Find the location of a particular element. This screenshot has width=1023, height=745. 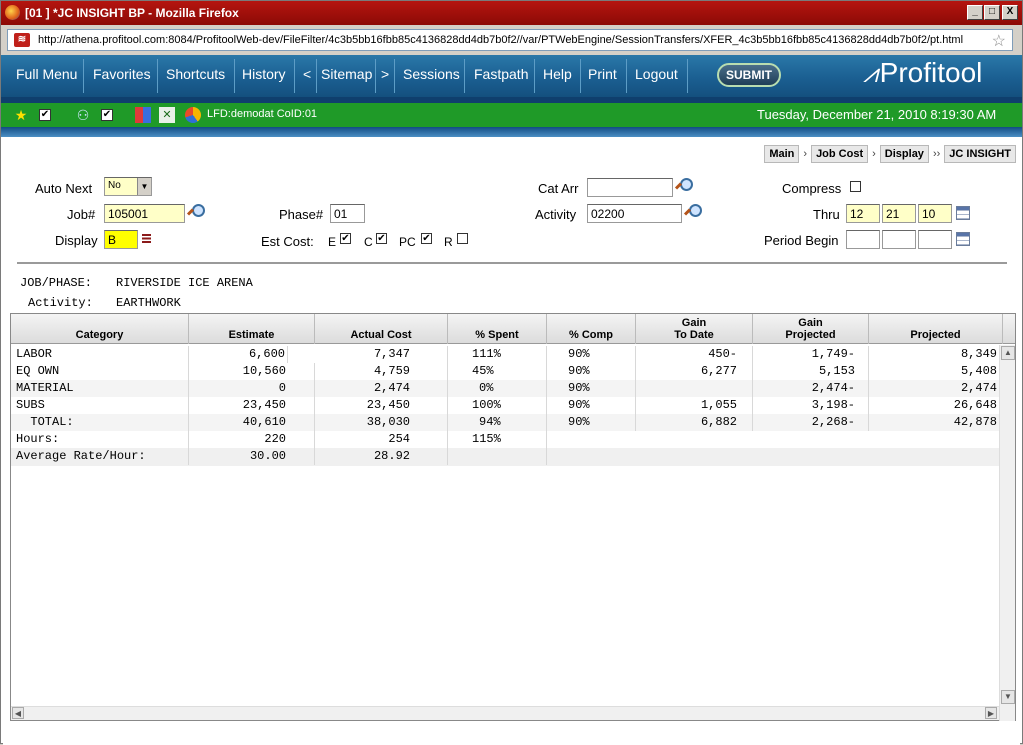

scroll-up-icon: ▲ is located at coordinates (1008, 353).